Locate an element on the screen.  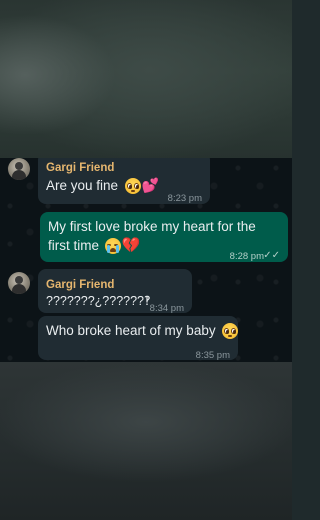
message-text: Are you fine 💕 is located at coordinates (102, 186).